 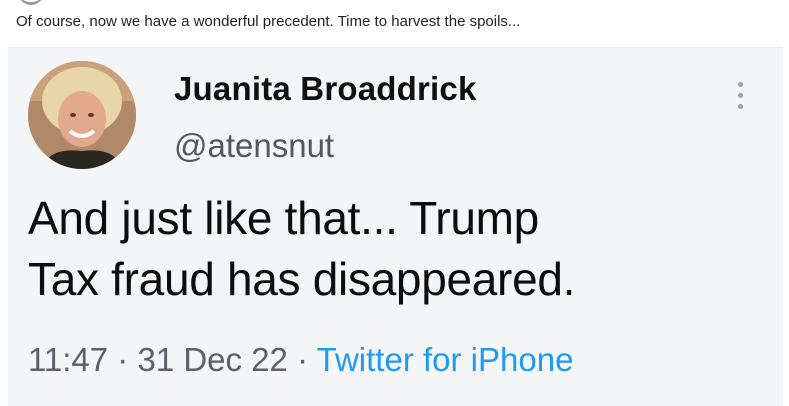 What do you see at coordinates (325, 89) in the screenshot?
I see `tweet-display-name: Juanita Broaddrick` at bounding box center [325, 89].